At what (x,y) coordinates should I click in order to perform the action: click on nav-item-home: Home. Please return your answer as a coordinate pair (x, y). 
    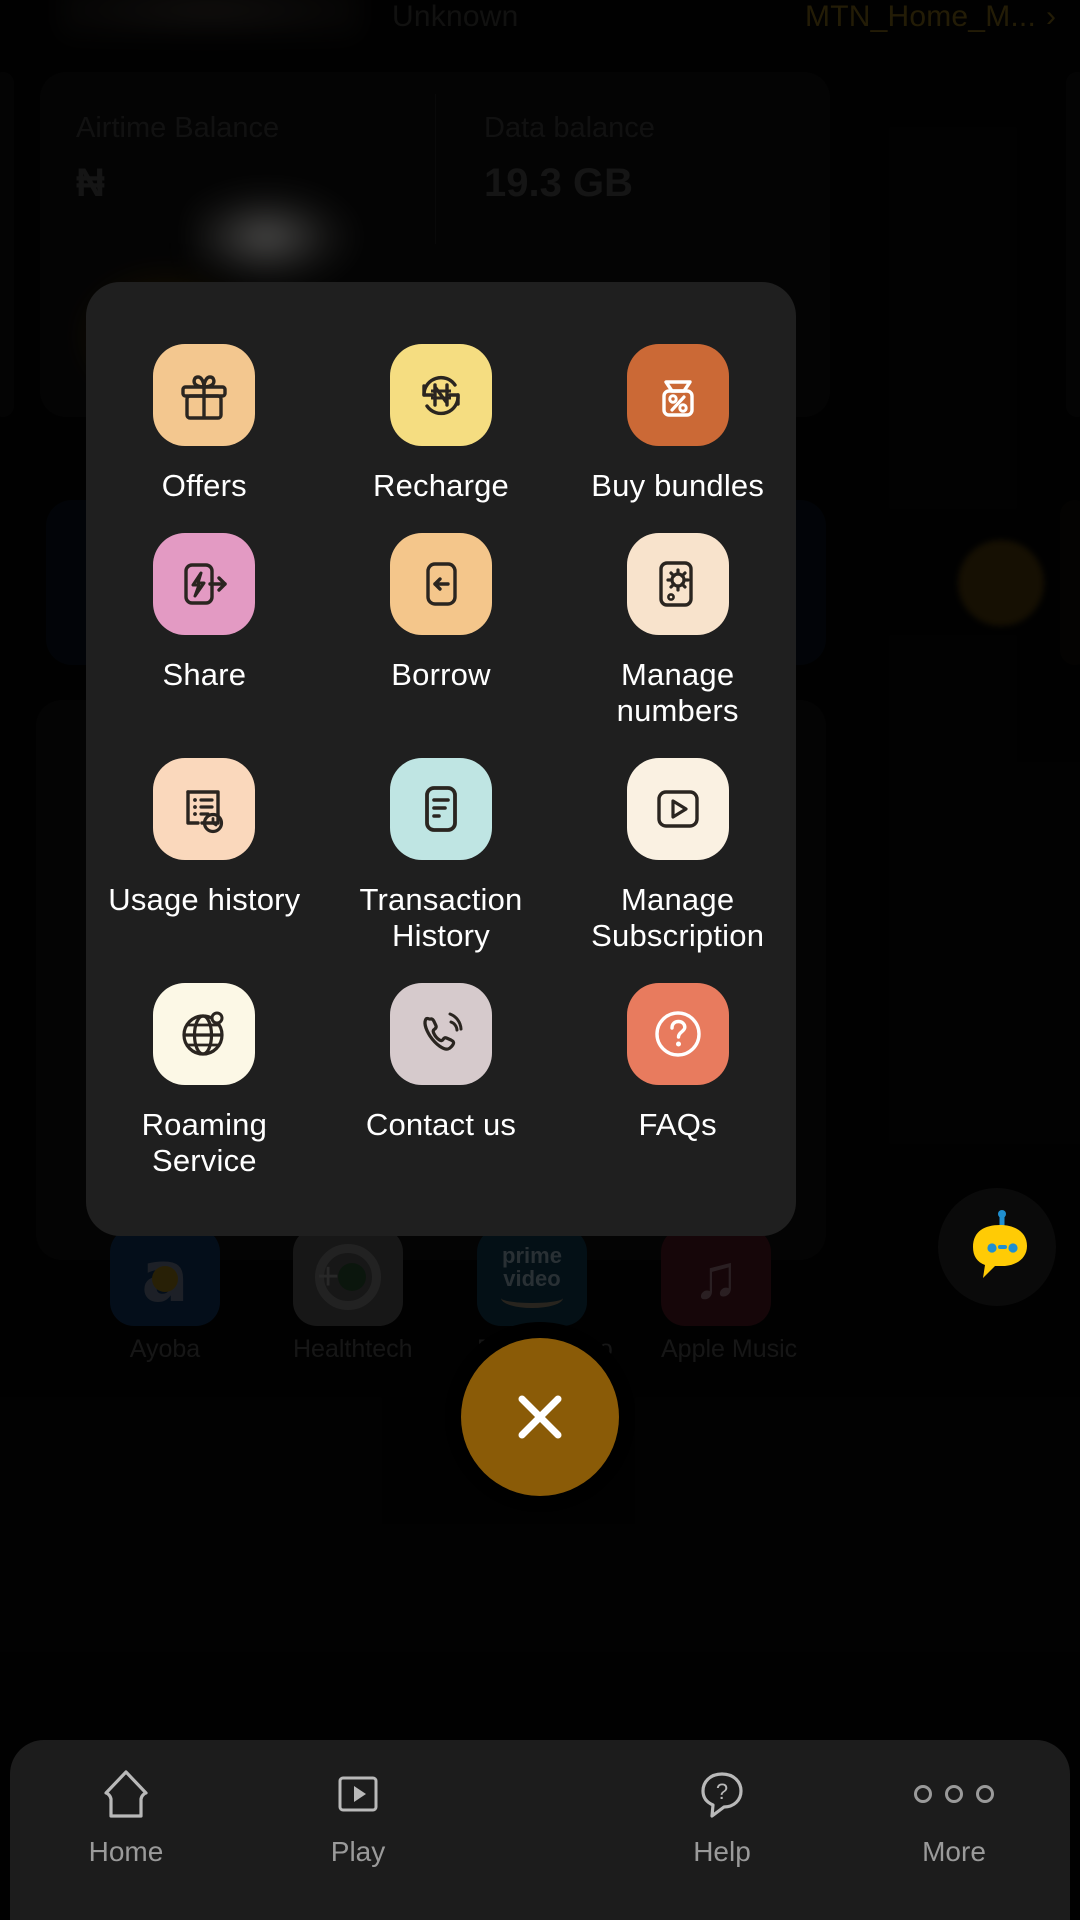
    Looking at the image, I should click on (126, 1817).